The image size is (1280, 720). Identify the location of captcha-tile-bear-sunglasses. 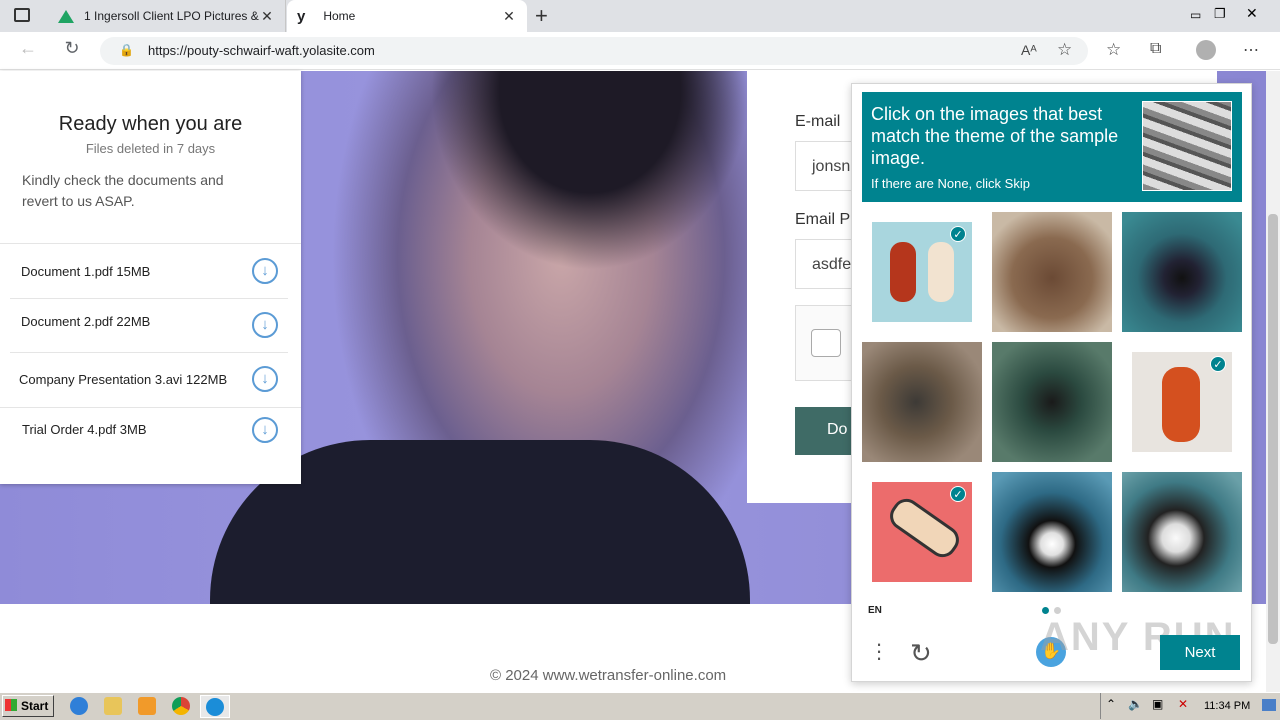
(922, 402).